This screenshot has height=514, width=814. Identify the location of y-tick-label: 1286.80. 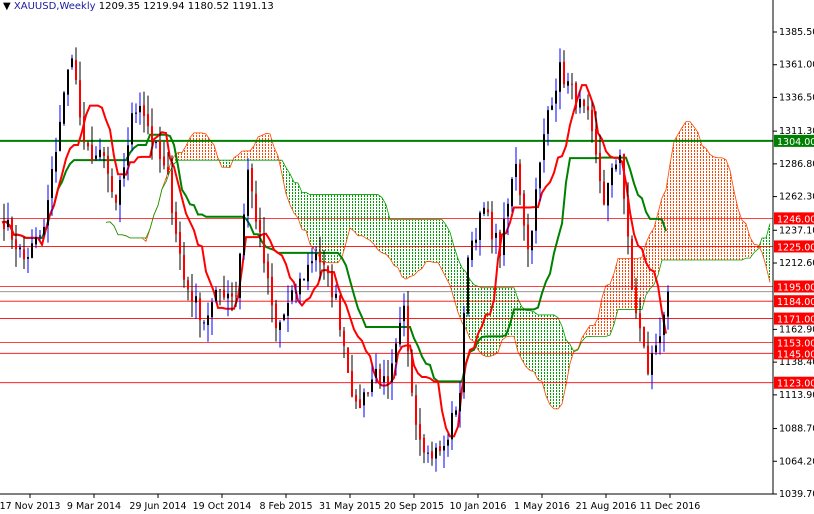
(796, 164).